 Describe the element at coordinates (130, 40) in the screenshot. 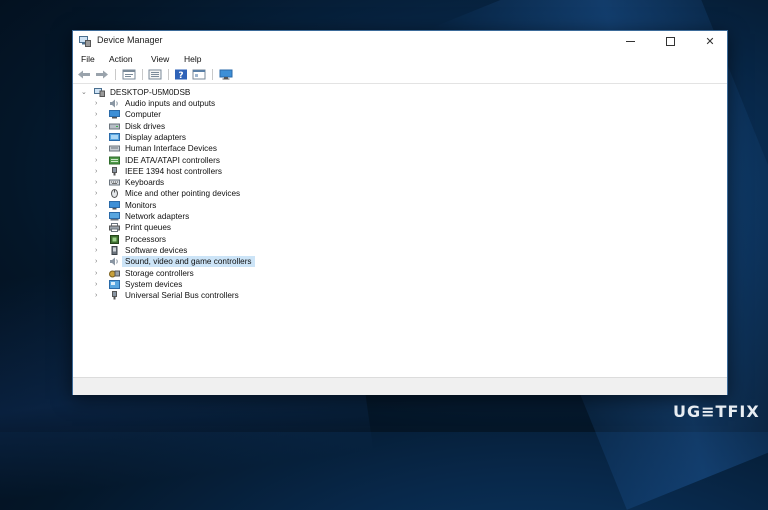

I see `window-title: Device Manager` at that location.